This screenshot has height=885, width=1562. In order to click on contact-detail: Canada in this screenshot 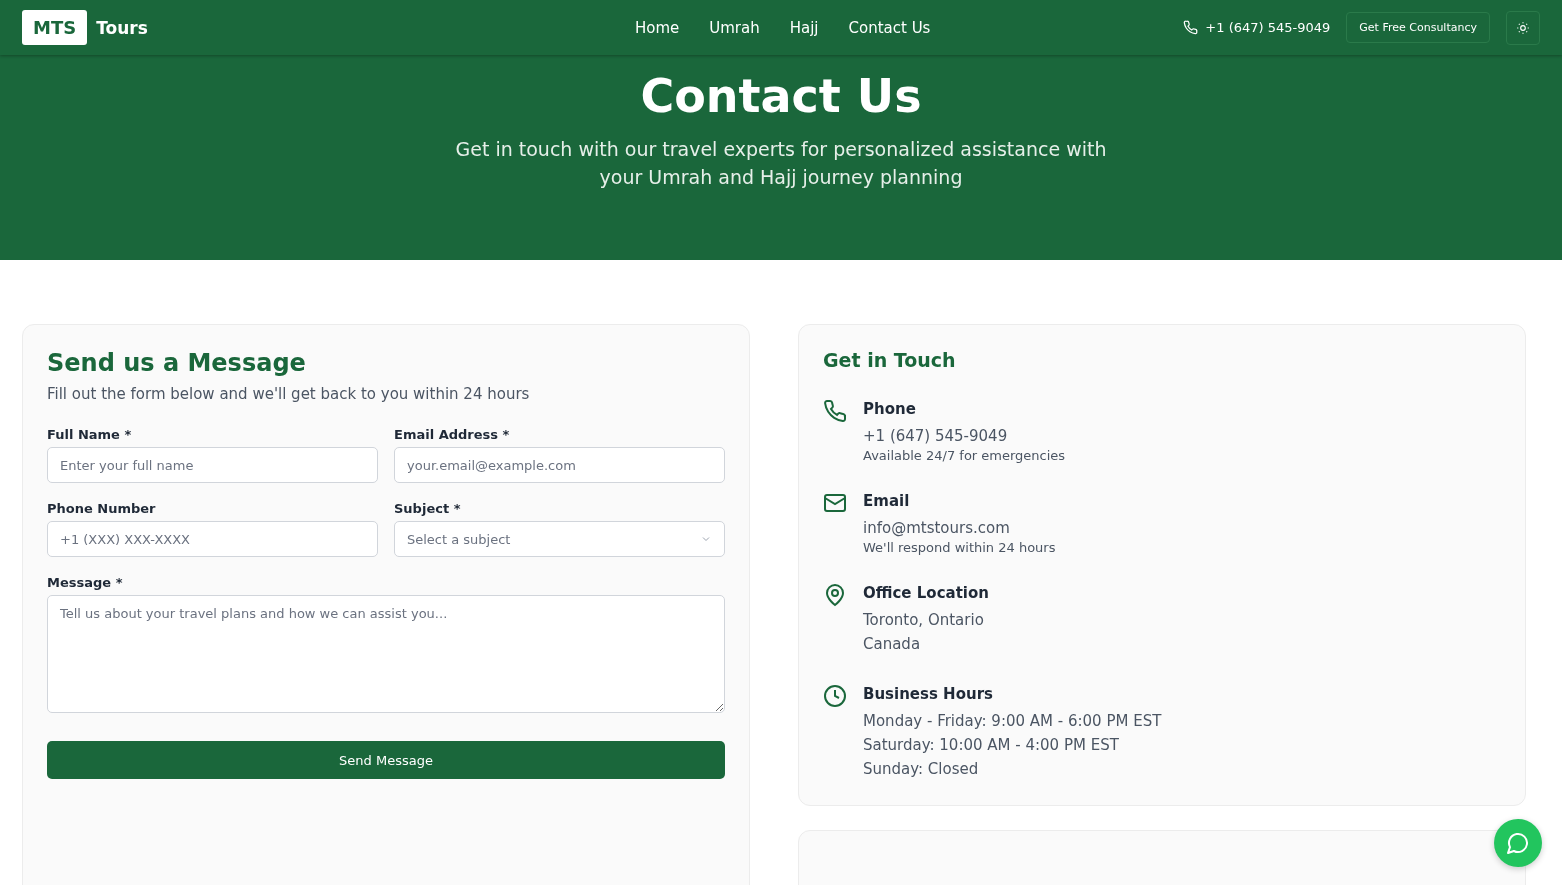, I will do `click(892, 644)`.